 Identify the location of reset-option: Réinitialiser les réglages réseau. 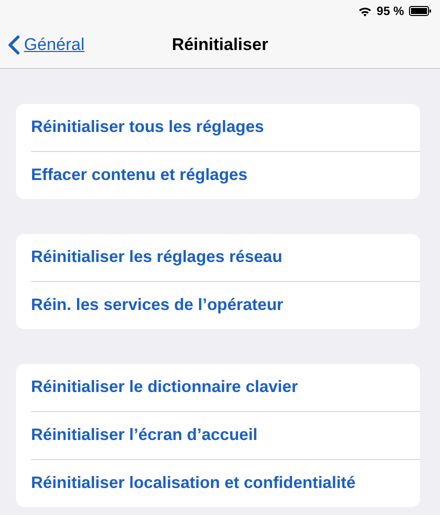
(156, 257).